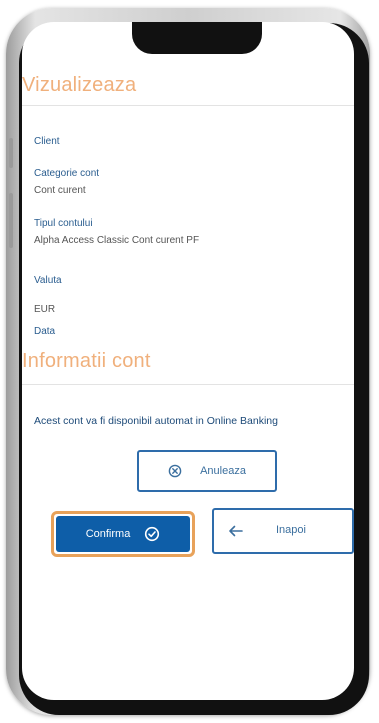 This screenshot has height=723, width=379. I want to click on cancel-button-label: Anuleaza, so click(223, 471).